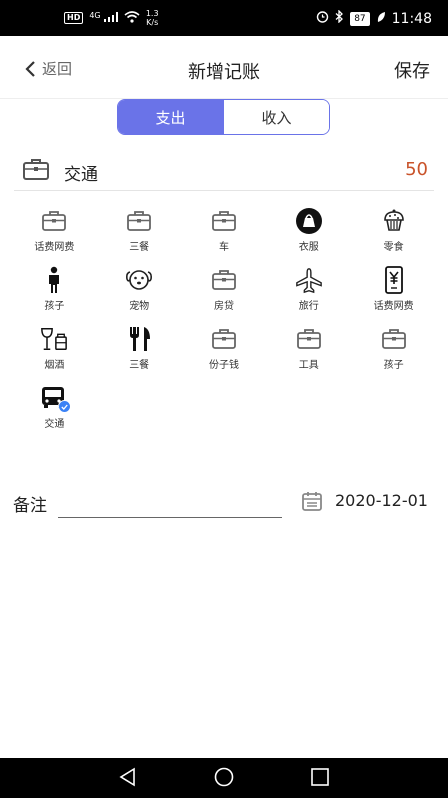  What do you see at coordinates (132, 18) in the screenshot?
I see `wifi-icon` at bounding box center [132, 18].